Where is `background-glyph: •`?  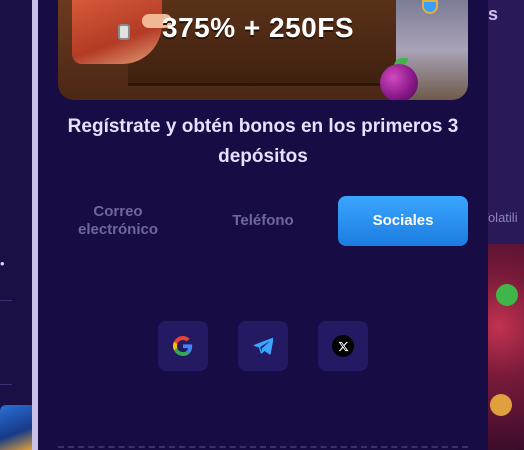
background-glyph: • is located at coordinates (2, 263).